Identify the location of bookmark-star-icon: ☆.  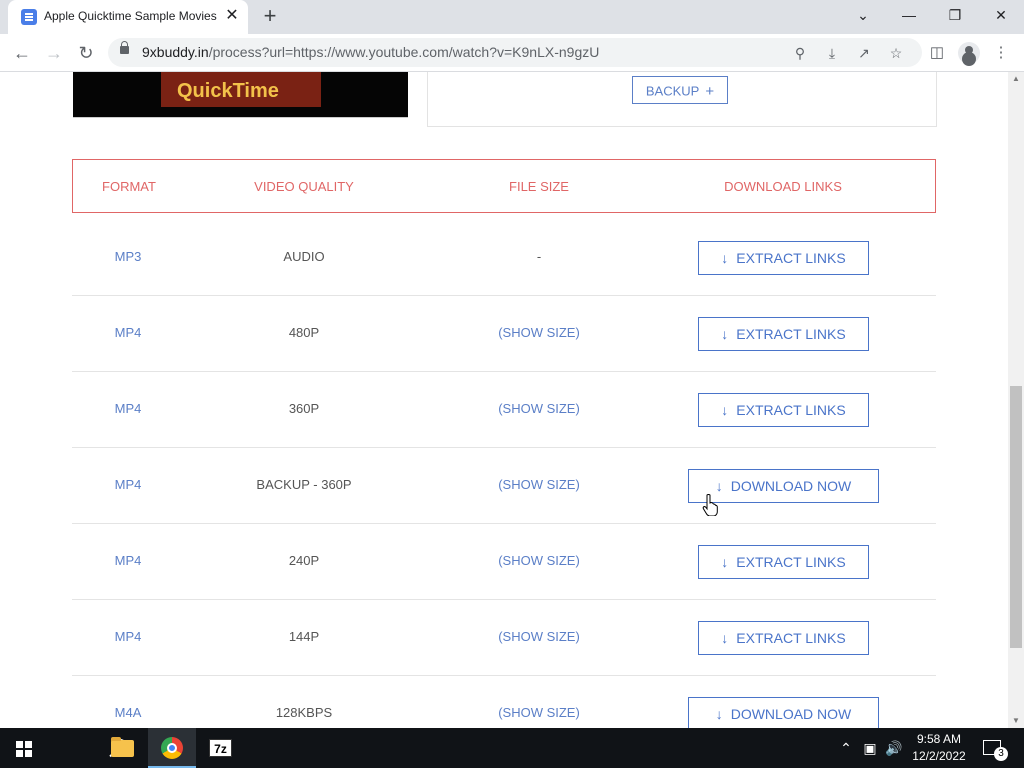
(896, 53).